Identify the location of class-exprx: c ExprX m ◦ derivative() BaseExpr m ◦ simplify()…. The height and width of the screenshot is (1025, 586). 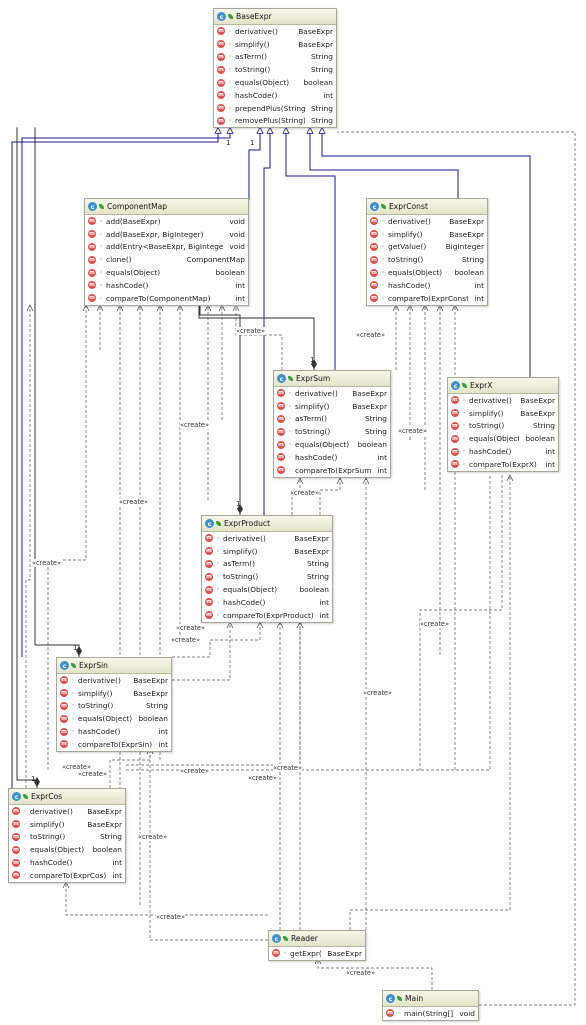
(503, 424).